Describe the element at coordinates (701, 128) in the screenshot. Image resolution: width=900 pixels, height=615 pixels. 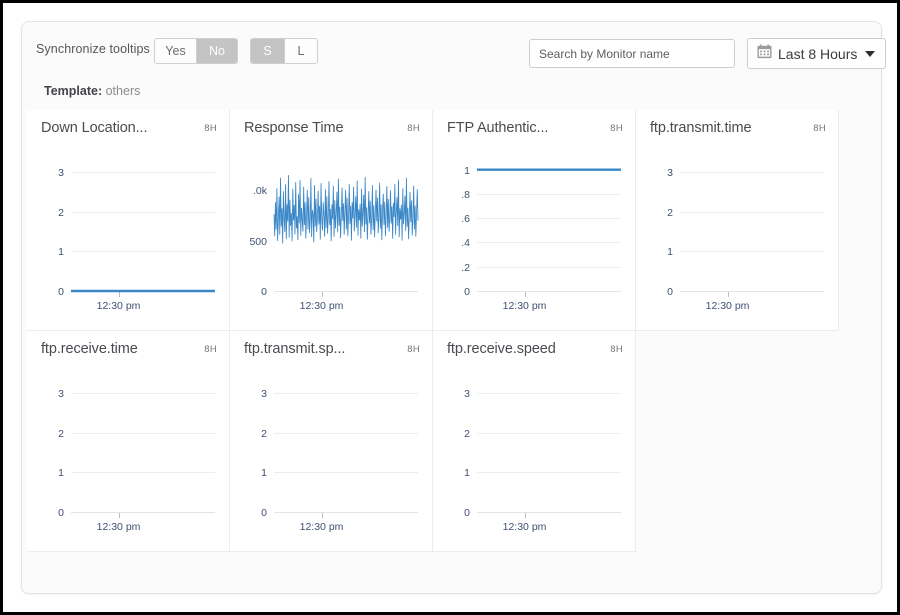
I see `chart-title: ftp.transmit.time` at that location.